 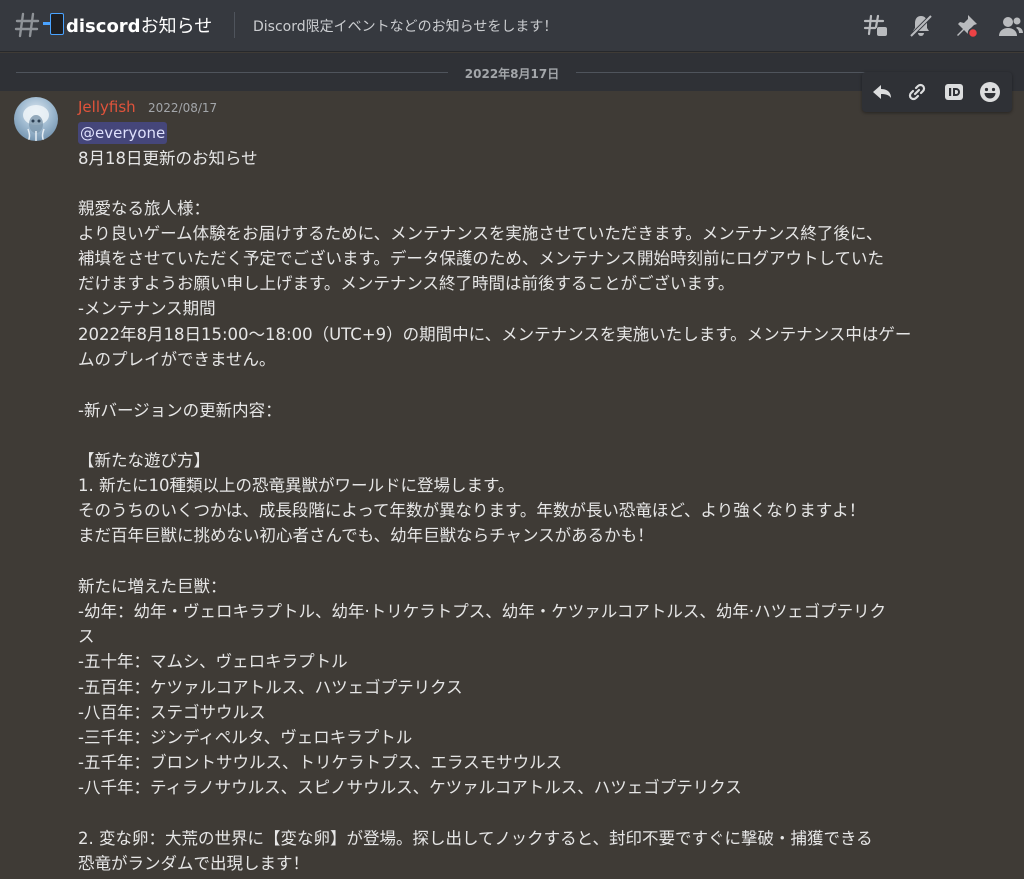 I want to click on members-icon, so click(x=1011, y=26).